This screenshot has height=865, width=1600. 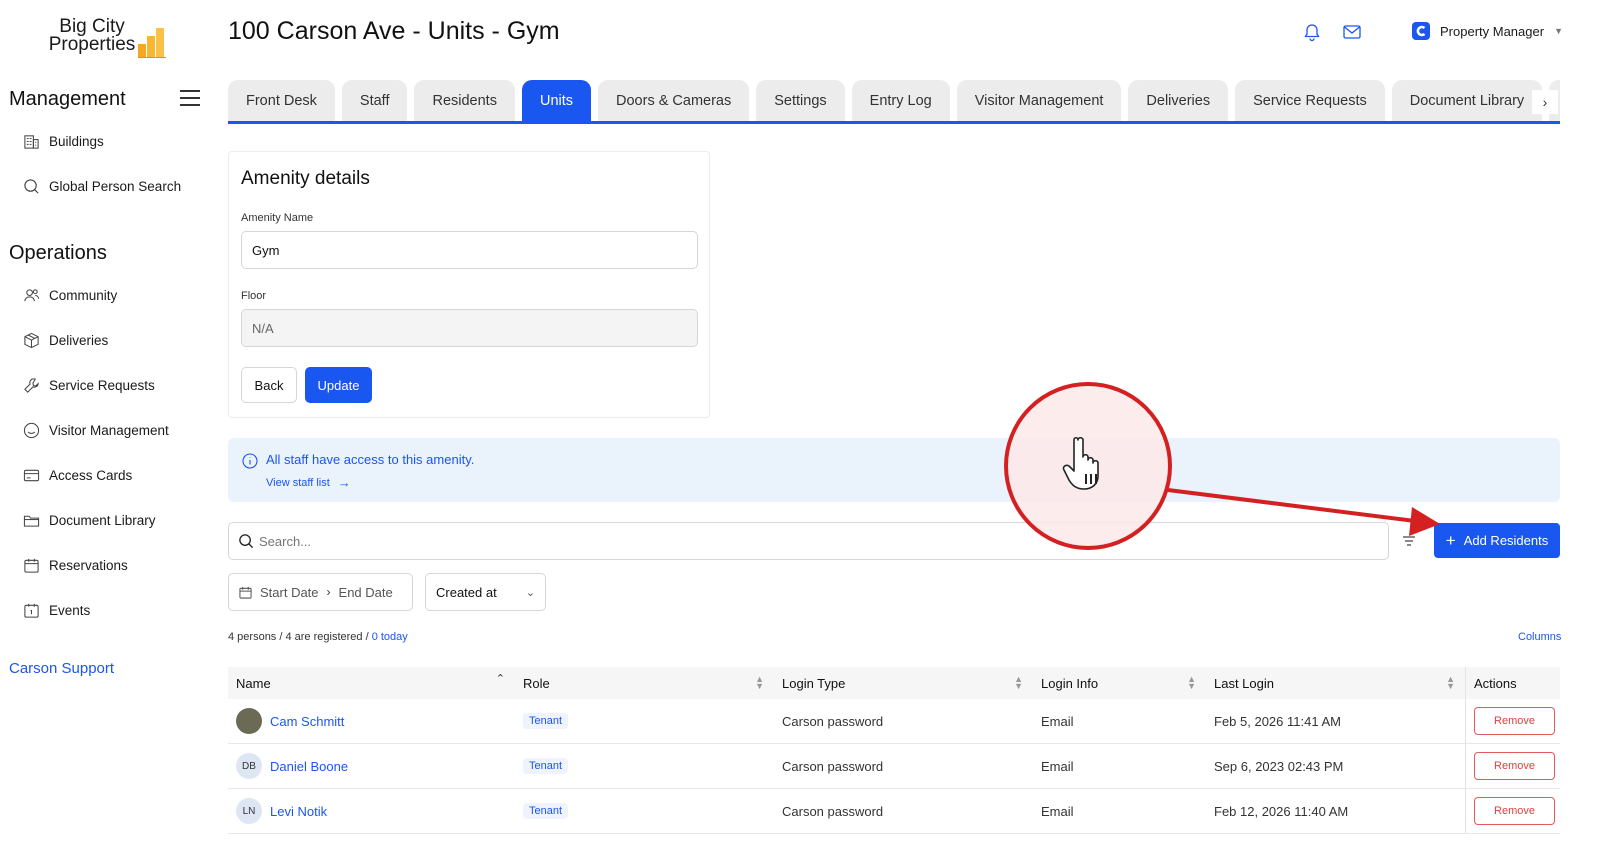 What do you see at coordinates (277, 218) in the screenshot?
I see `amenity-name-label: Amenity Name` at bounding box center [277, 218].